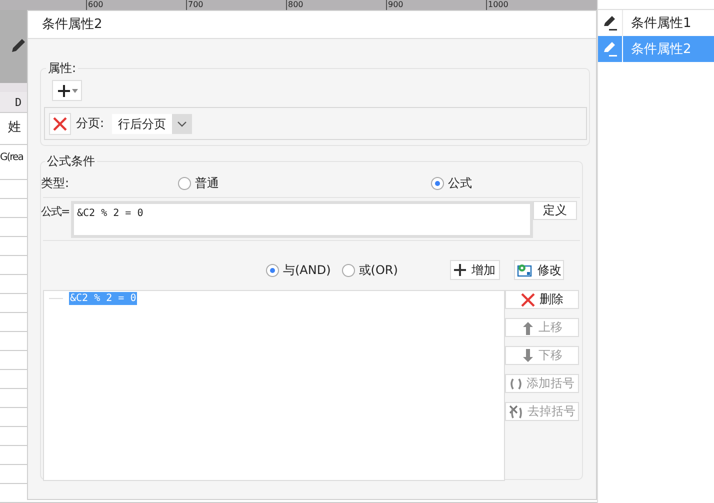 Image resolution: width=714 pixels, height=503 pixels. Describe the element at coordinates (370, 270) in the screenshot. I see `radio-button: 或(OR)` at that location.